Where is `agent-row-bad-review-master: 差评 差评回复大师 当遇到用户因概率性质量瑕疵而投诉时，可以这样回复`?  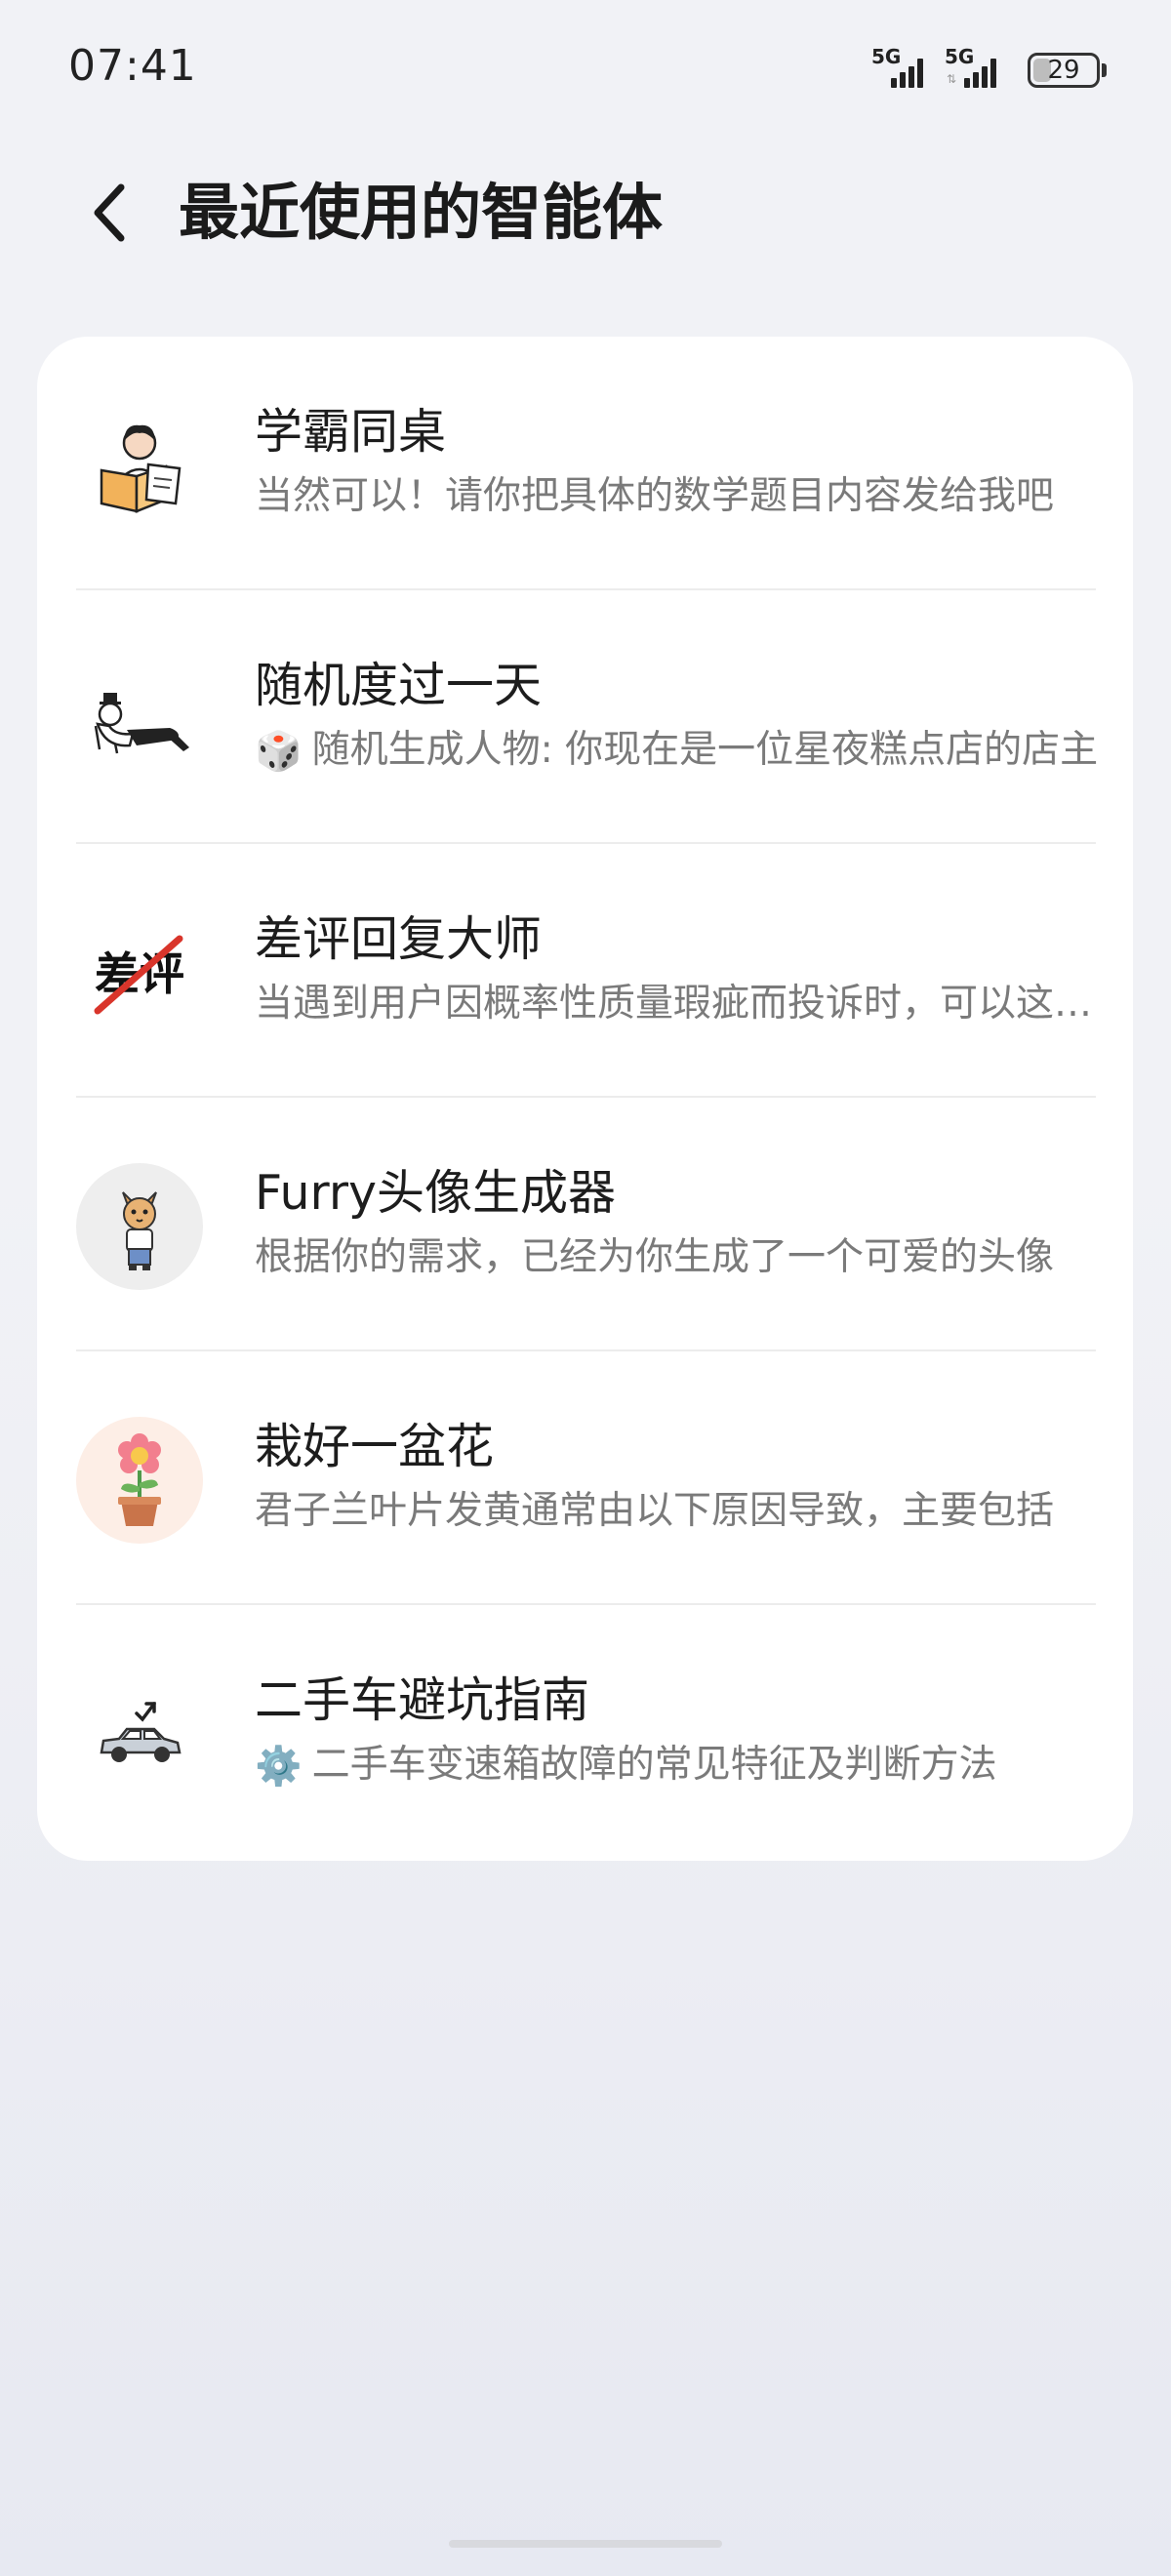
agent-row-bad-review-master: 差评 差评回复大师 当遇到用户因概率性质量瑕疵而投诉时，可以这样回复 is located at coordinates (585, 971).